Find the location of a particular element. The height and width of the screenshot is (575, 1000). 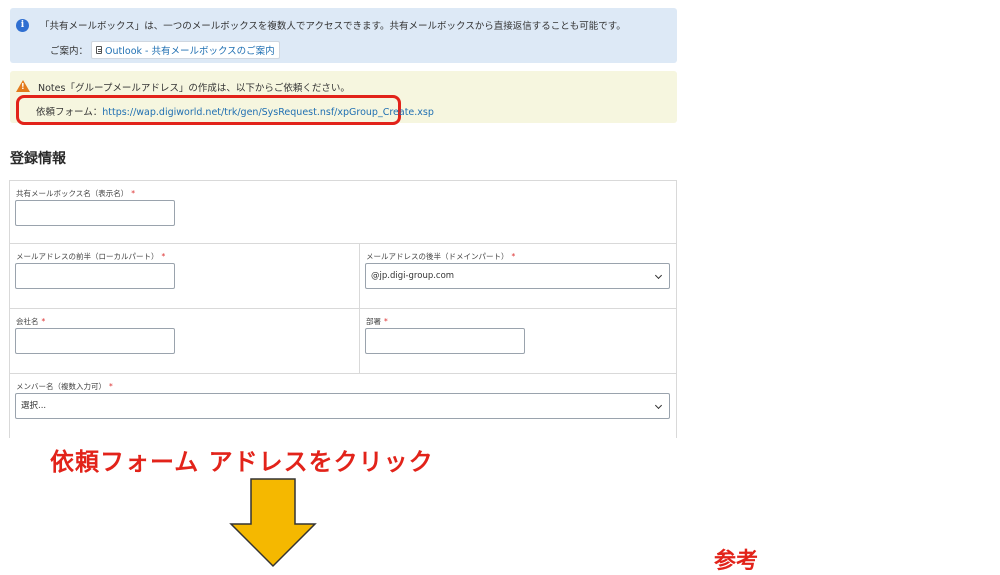

members-label: メンバー名（複数入力可） * is located at coordinates (64, 386).